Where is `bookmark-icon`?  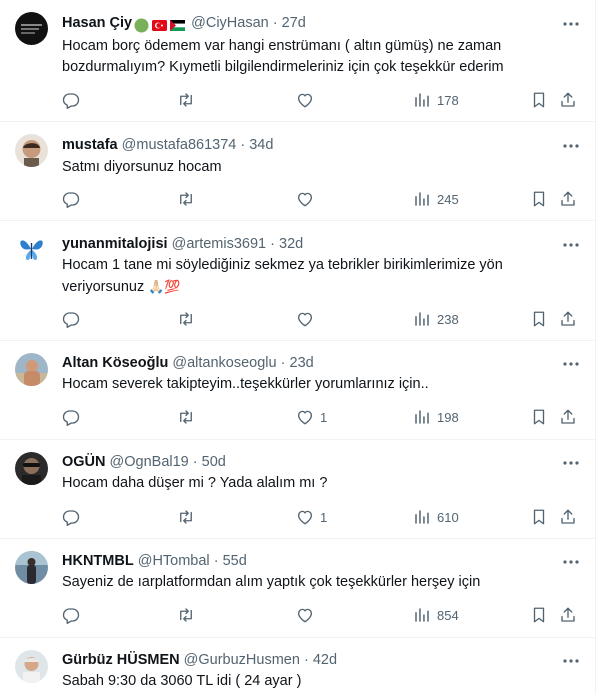 bookmark-icon is located at coordinates (539, 417).